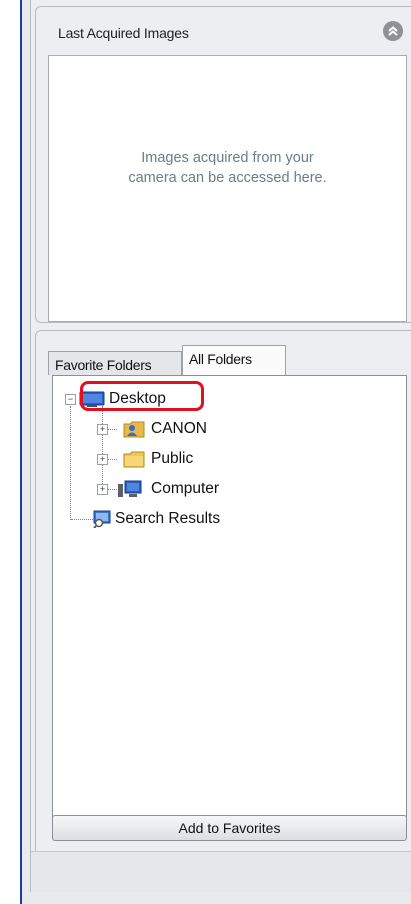  What do you see at coordinates (134, 459) in the screenshot?
I see `folder-icon` at bounding box center [134, 459].